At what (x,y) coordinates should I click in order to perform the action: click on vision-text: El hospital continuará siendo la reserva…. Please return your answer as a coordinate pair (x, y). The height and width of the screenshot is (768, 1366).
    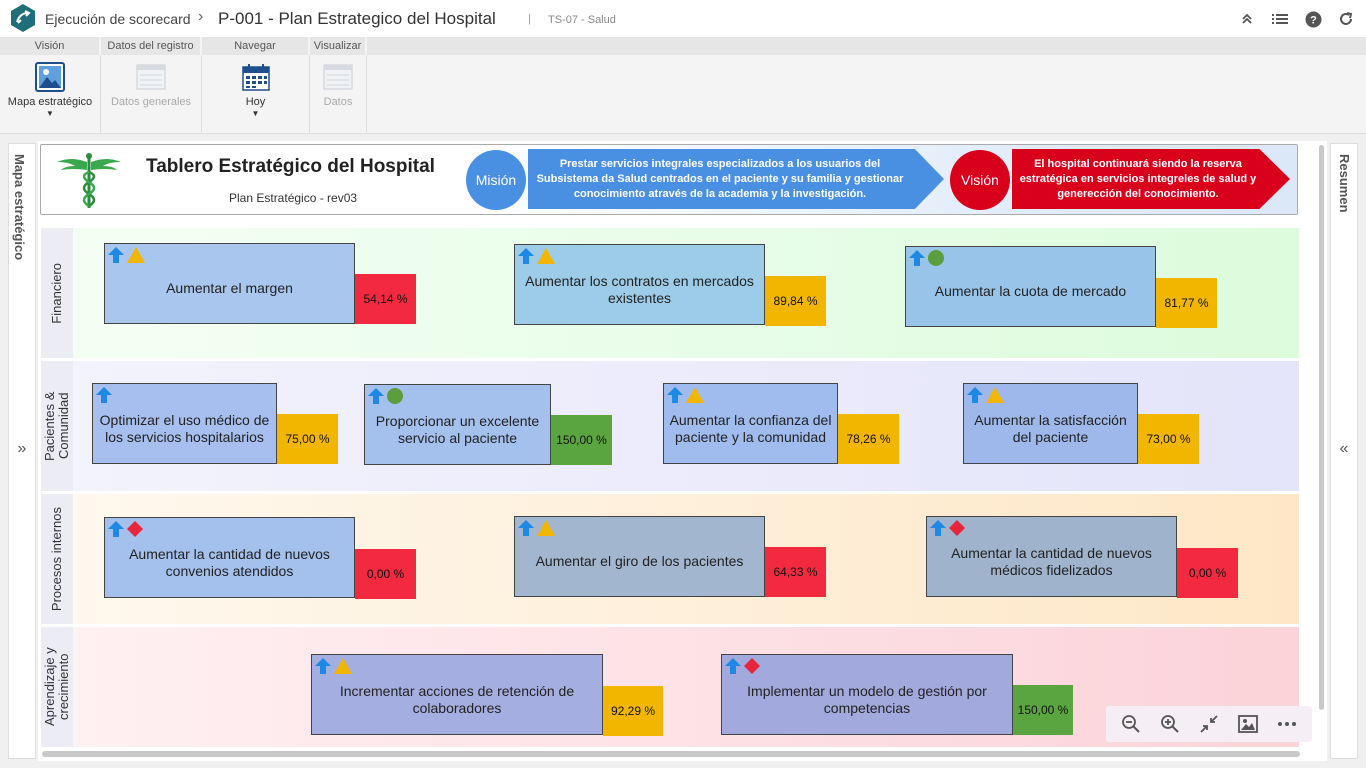
    Looking at the image, I should click on (1151, 179).